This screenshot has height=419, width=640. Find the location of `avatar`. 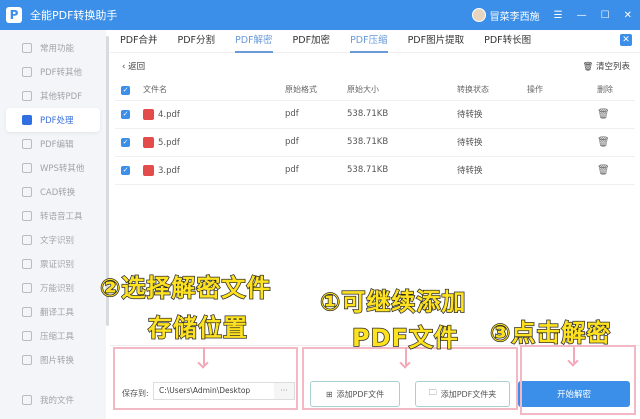

avatar is located at coordinates (478, 15).